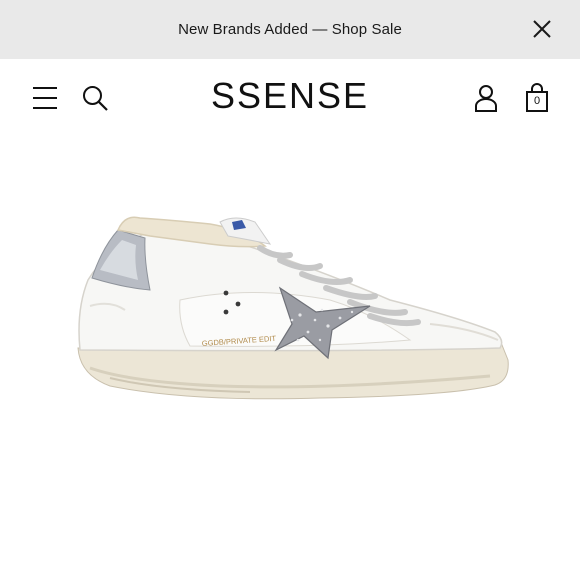  I want to click on promo-link: New Brands Added — Shop Sale, so click(290, 29).